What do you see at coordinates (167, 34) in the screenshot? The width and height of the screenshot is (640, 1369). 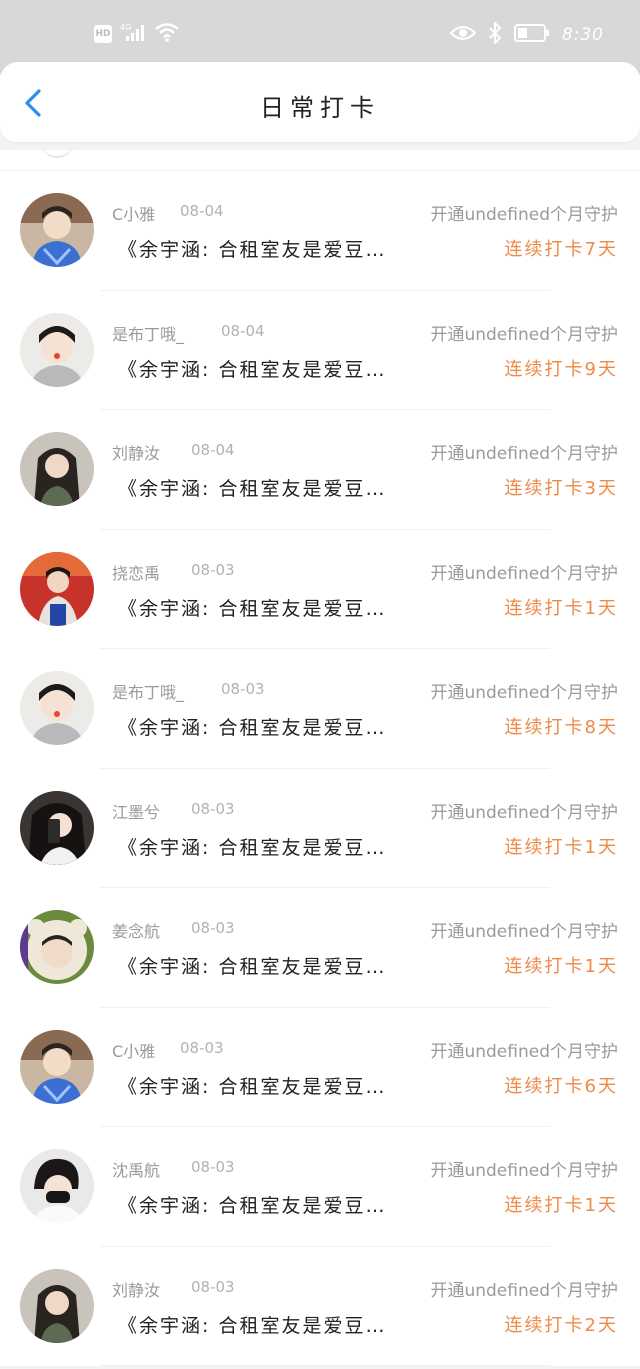 I see `wifi-icon` at bounding box center [167, 34].